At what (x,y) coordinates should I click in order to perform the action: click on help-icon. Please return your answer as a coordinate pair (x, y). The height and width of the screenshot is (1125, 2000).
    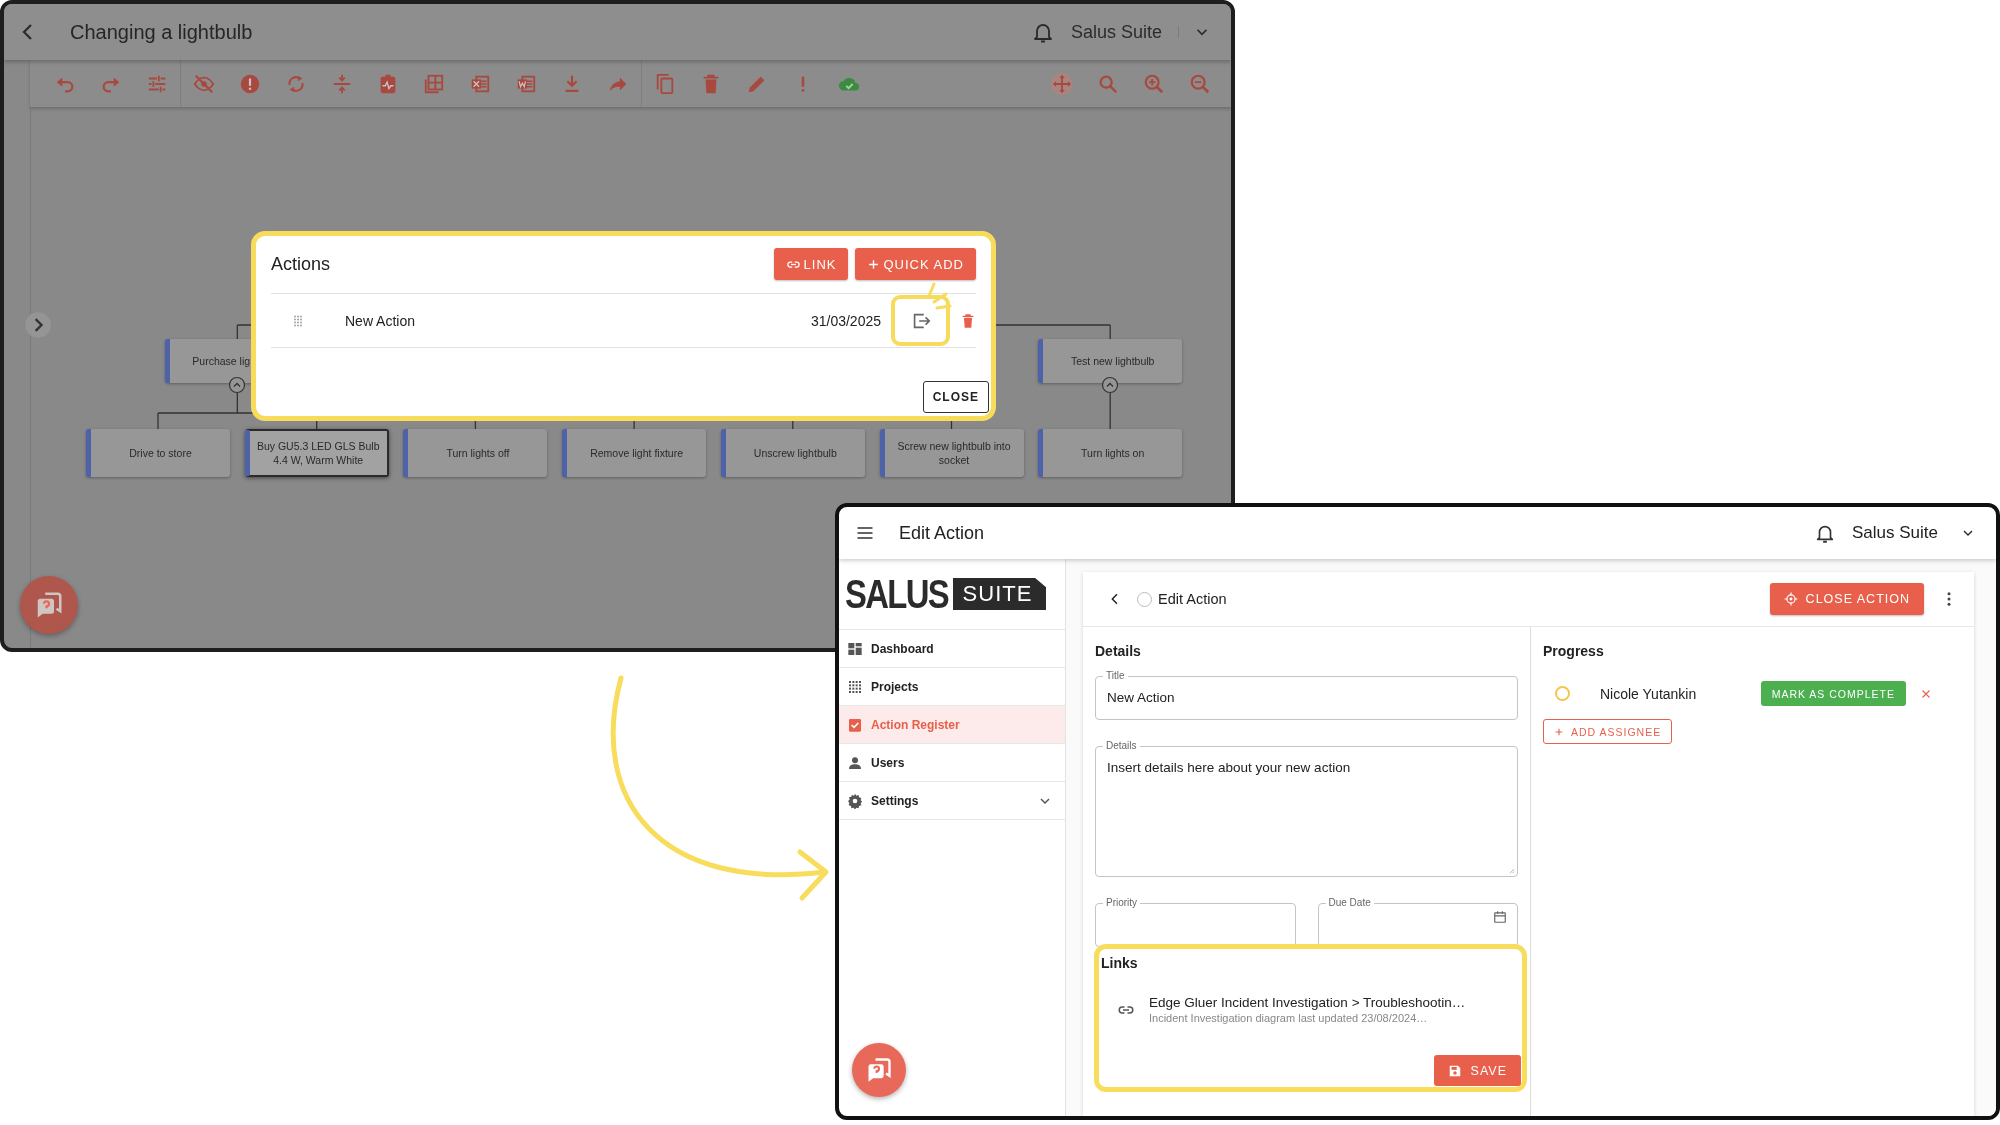
    Looking at the image, I should click on (879, 1070).